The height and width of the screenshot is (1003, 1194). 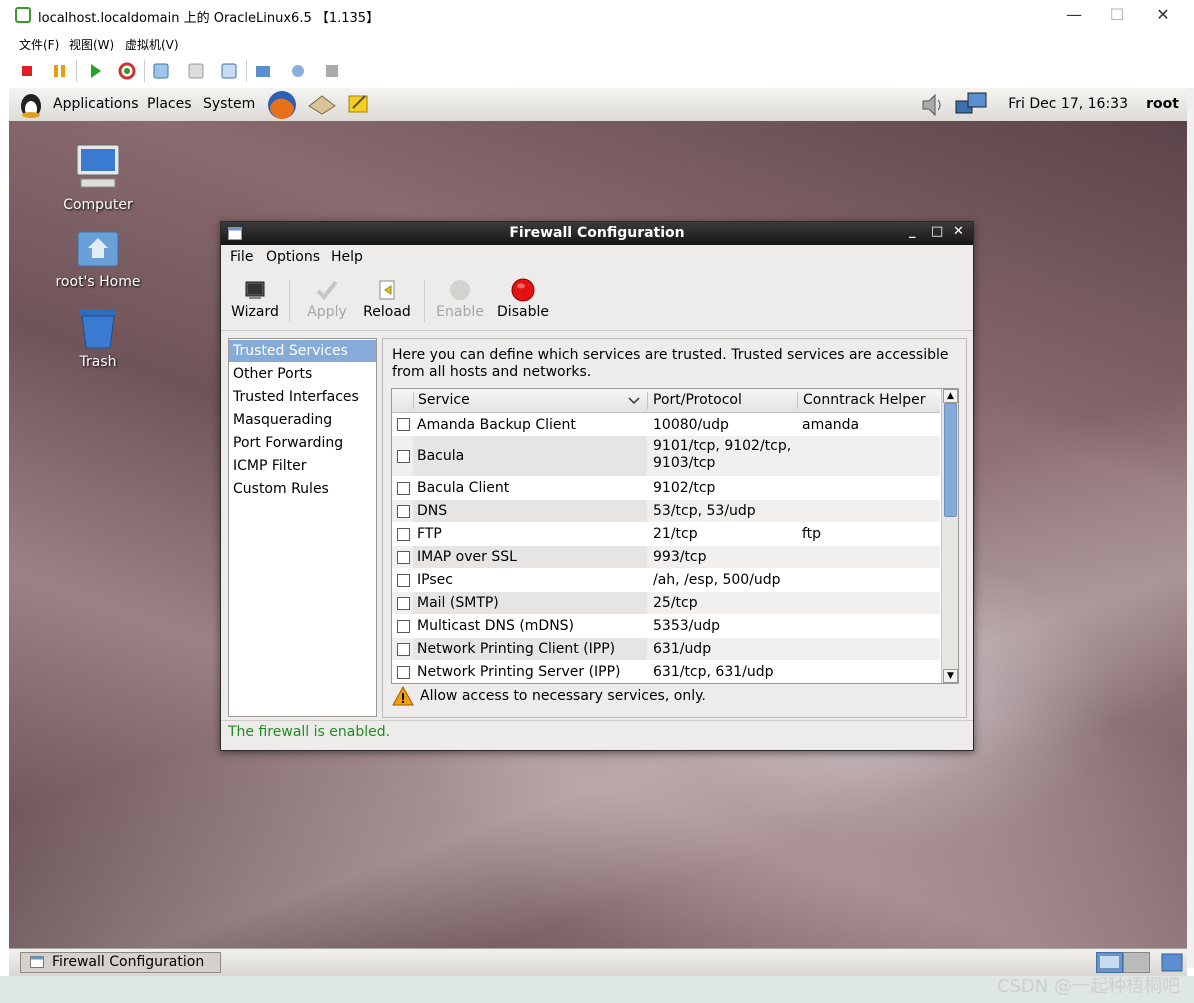 What do you see at coordinates (949, 536) in the screenshot?
I see `services-scrollbar: ▲ ▼` at bounding box center [949, 536].